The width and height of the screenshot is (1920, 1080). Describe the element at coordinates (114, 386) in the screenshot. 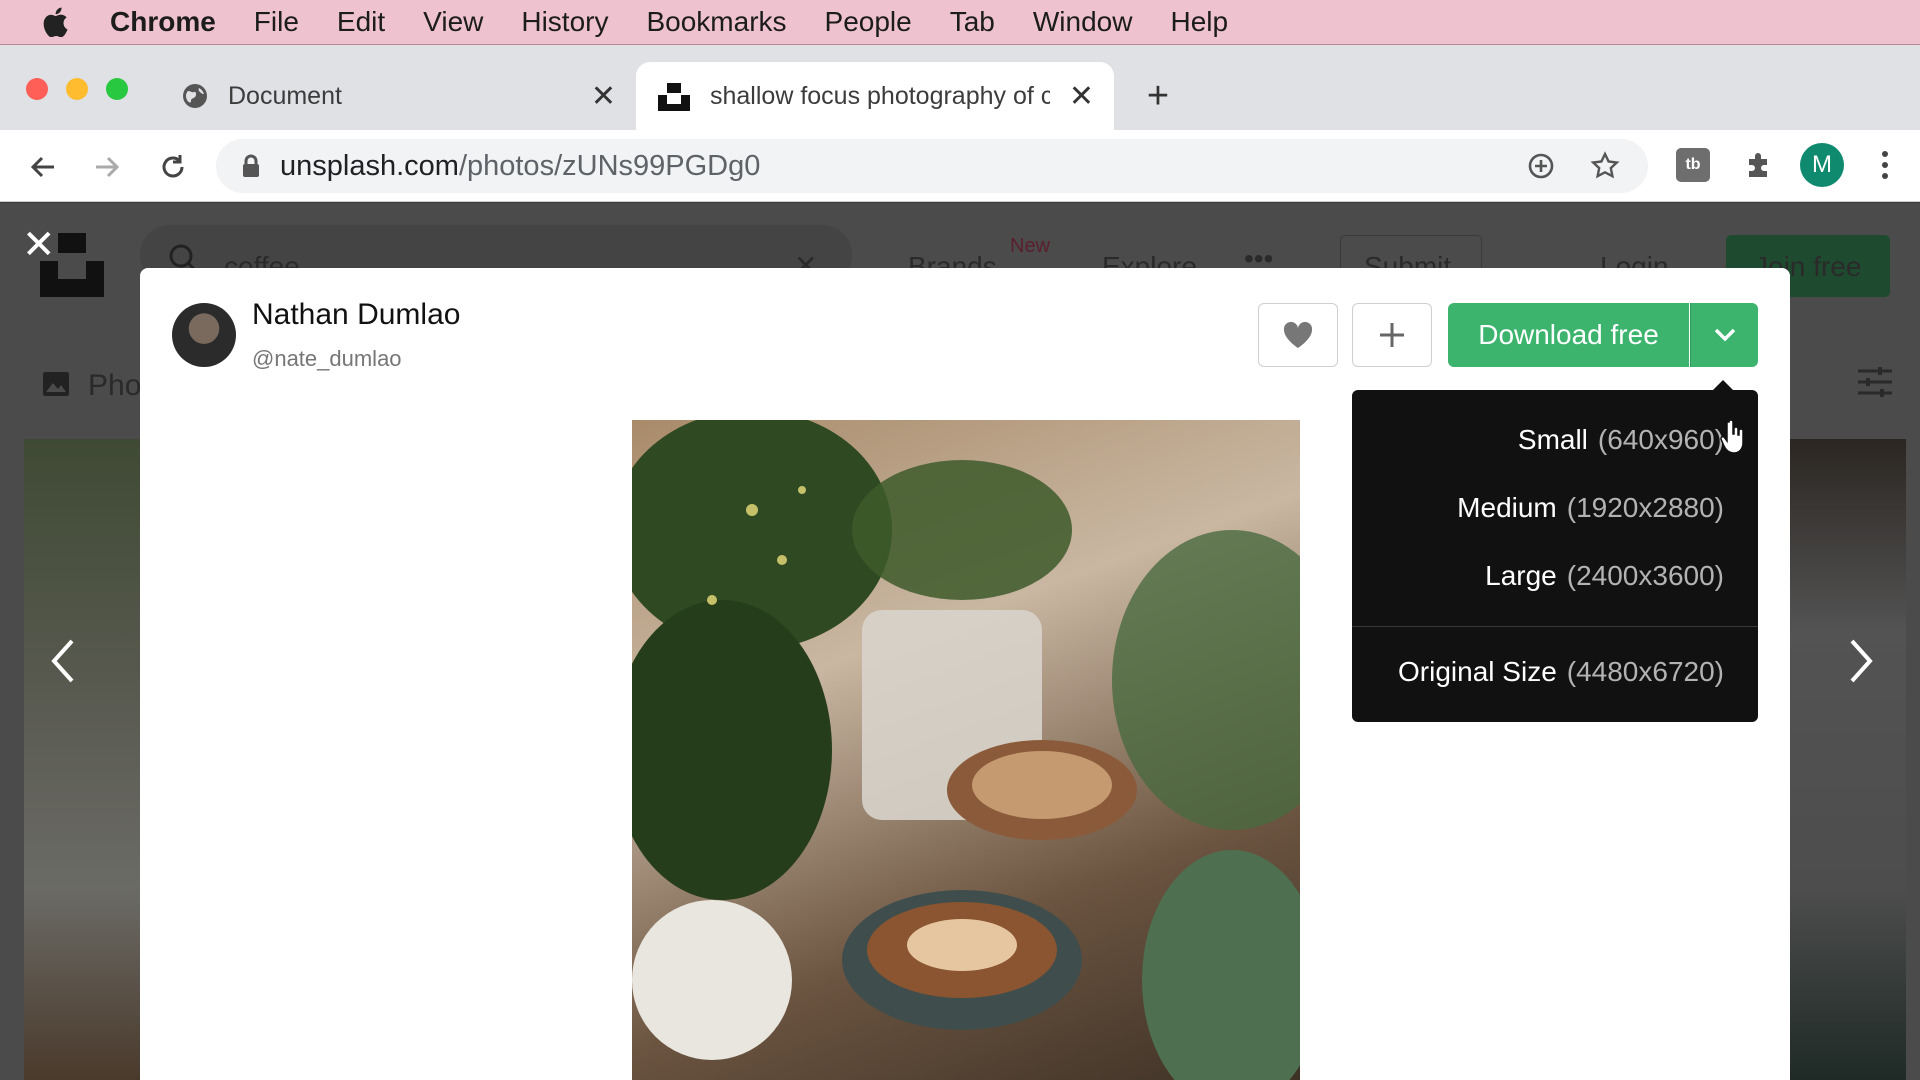

I see `photos-tab: Pho` at that location.